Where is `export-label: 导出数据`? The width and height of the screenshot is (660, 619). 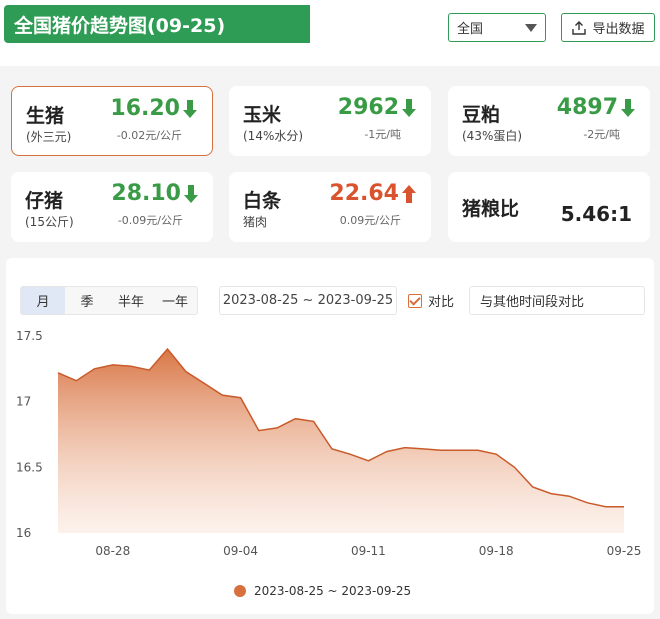 export-label: 导出数据 is located at coordinates (618, 29).